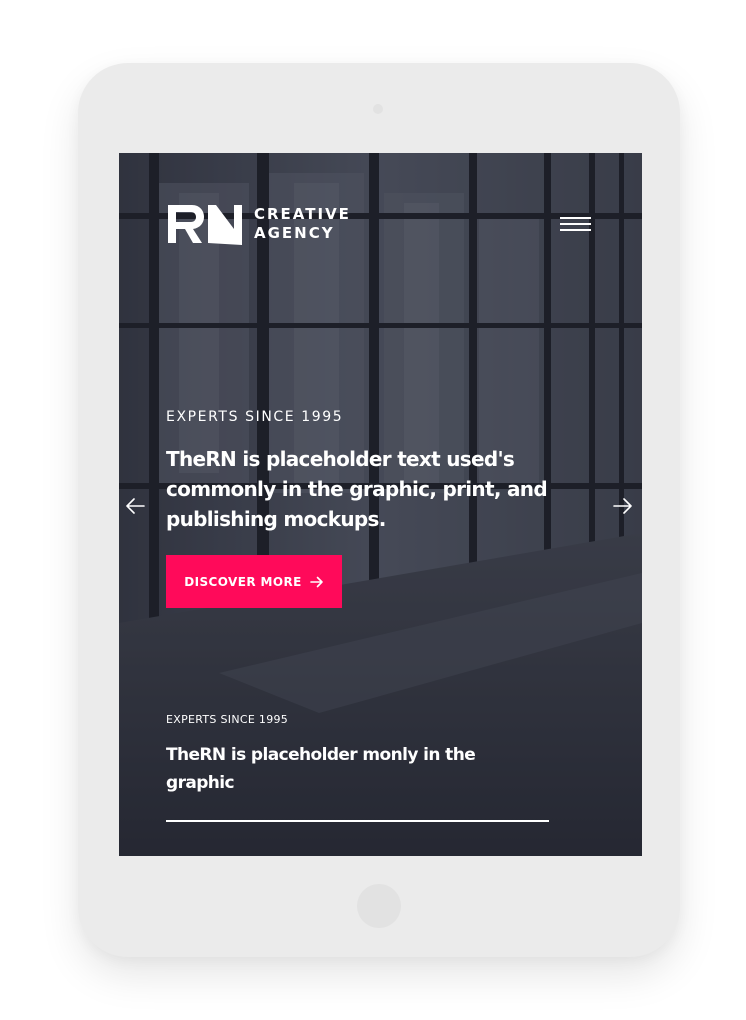  What do you see at coordinates (135, 506) in the screenshot?
I see `arrow-left-icon` at bounding box center [135, 506].